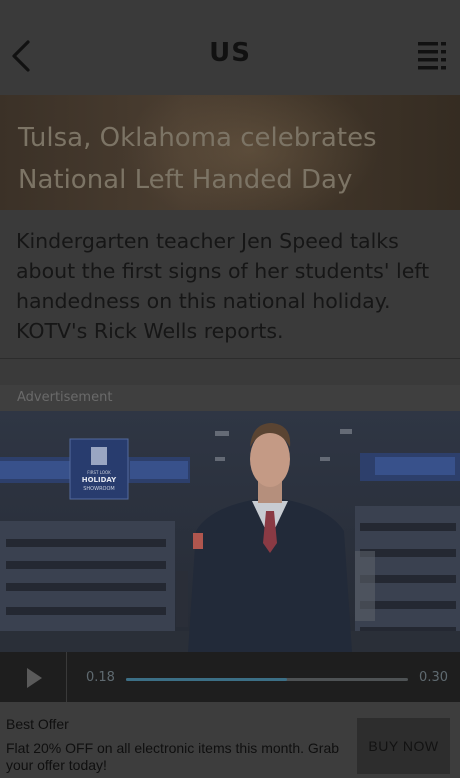  What do you see at coordinates (433, 677) in the screenshot?
I see `total-time: 0.30` at bounding box center [433, 677].